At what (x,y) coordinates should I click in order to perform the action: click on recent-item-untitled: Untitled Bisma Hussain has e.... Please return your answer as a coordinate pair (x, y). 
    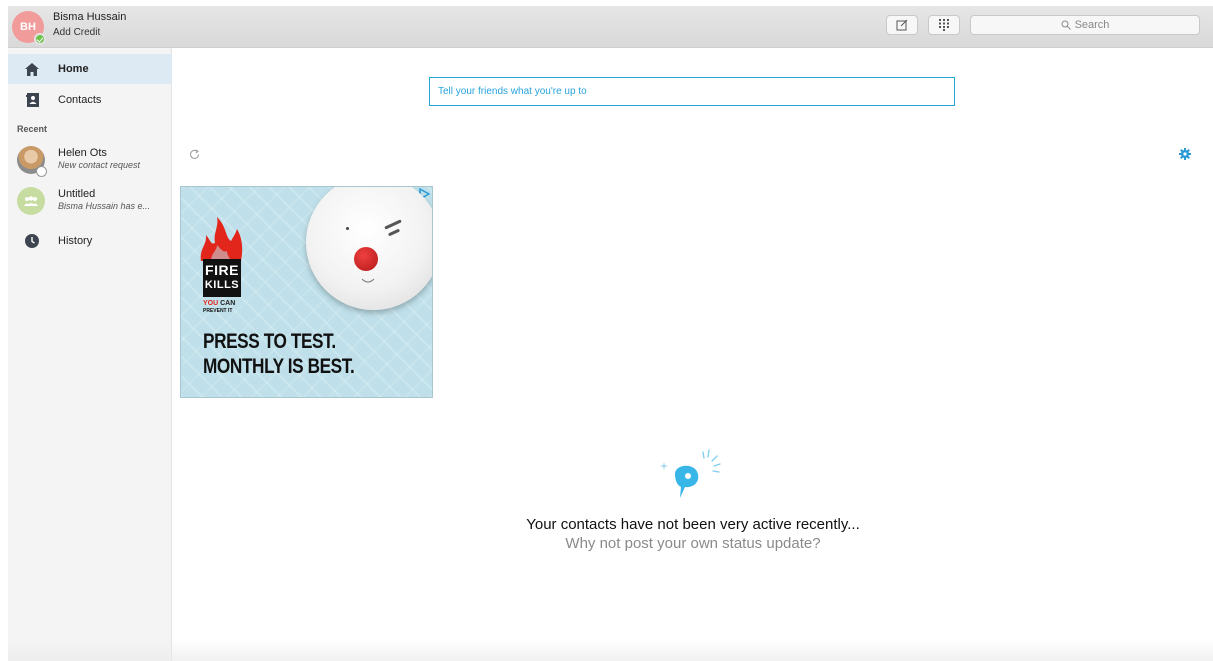
    Looking at the image, I should click on (90, 202).